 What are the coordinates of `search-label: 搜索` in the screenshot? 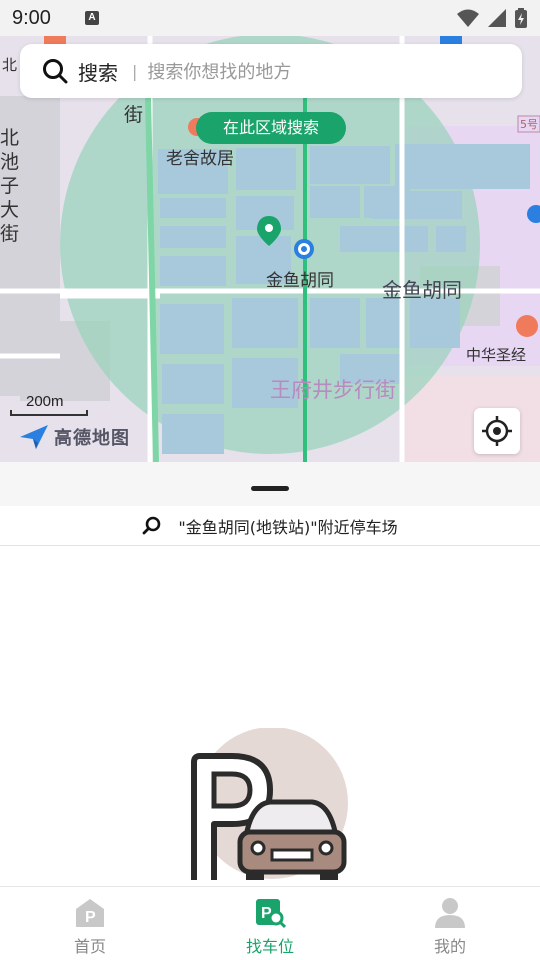 It's located at (98, 72).